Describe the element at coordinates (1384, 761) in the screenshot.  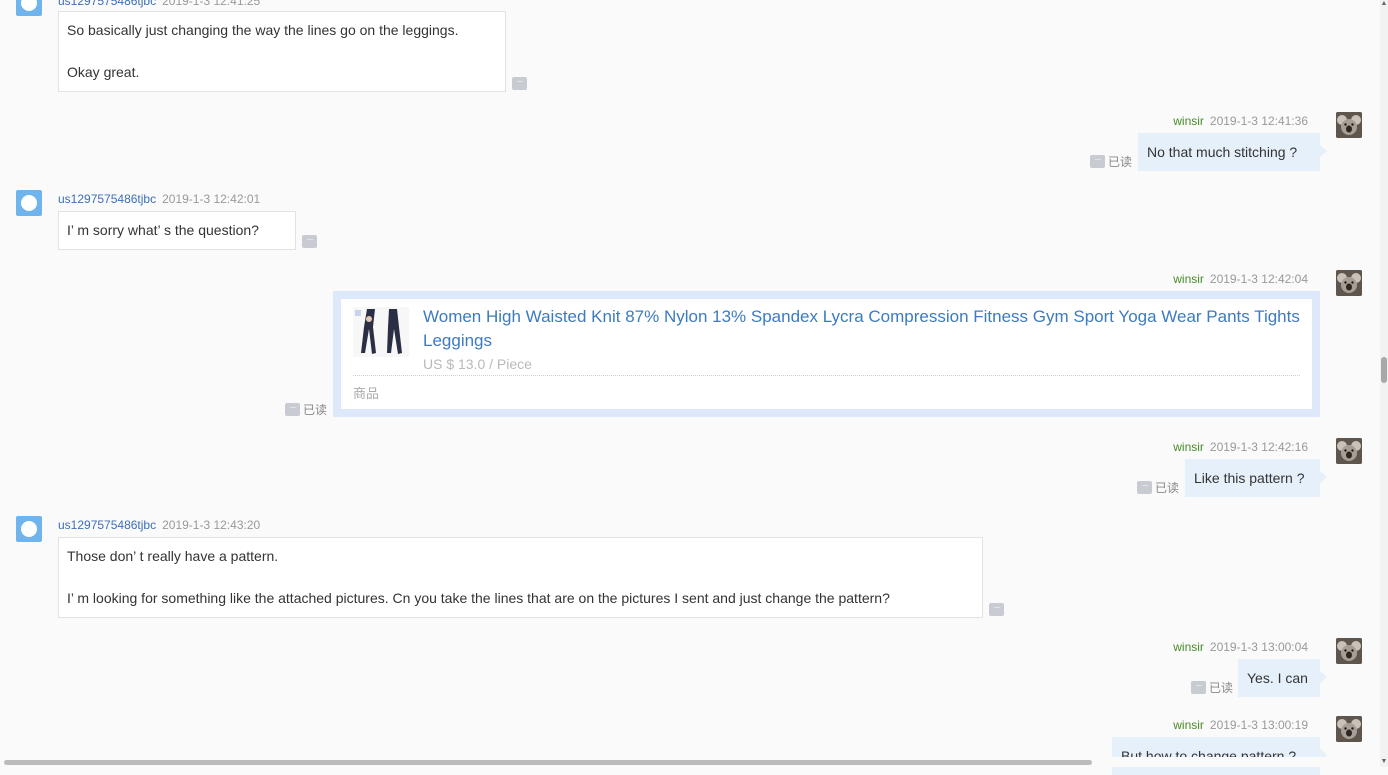
I see `scroll-down-arrow-icon: ▼` at that location.